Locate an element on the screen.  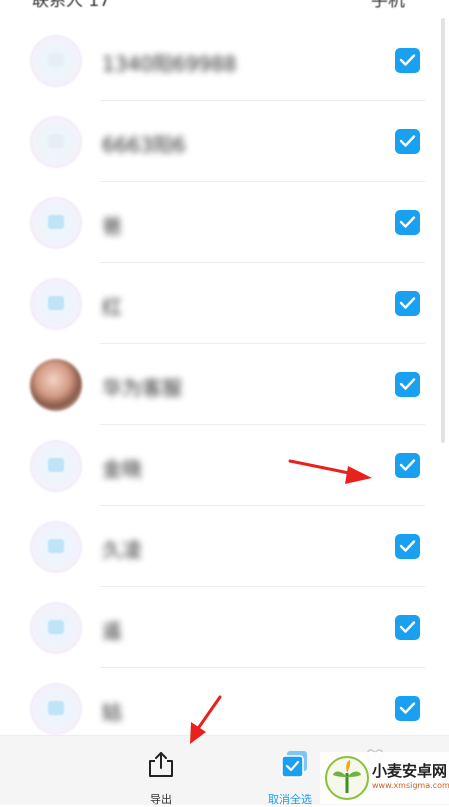
contact-row: 金晓 is located at coordinates (224, 465).